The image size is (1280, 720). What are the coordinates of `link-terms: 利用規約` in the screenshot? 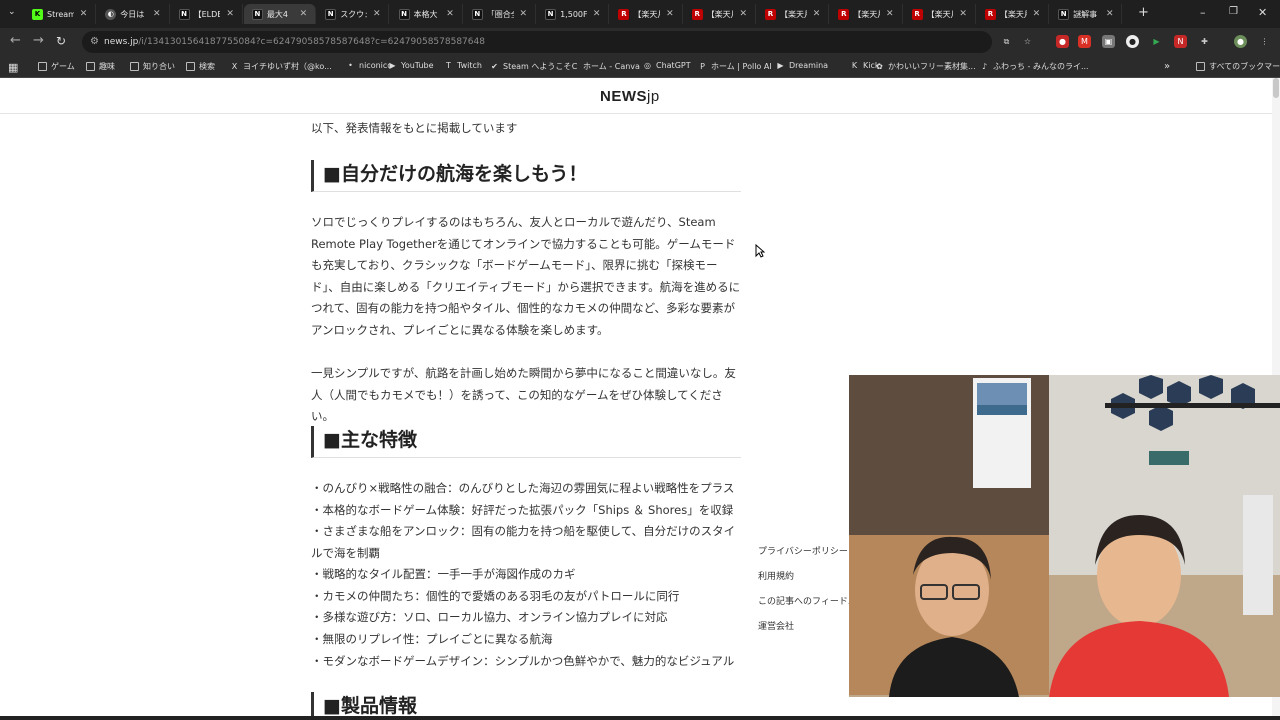 It's located at (804, 575).